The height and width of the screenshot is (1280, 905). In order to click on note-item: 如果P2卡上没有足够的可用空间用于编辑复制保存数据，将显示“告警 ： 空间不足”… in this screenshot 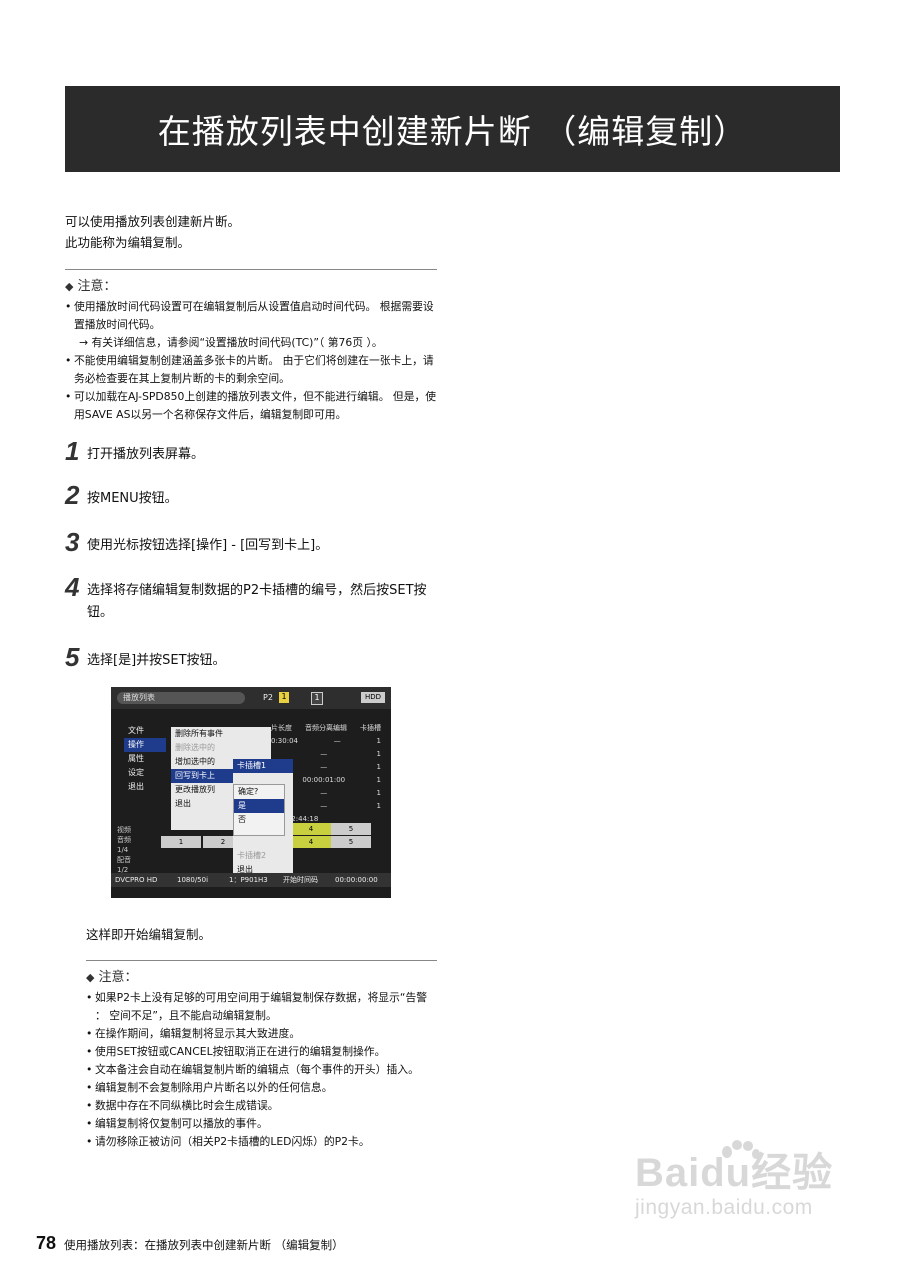, I will do `click(261, 1007)`.